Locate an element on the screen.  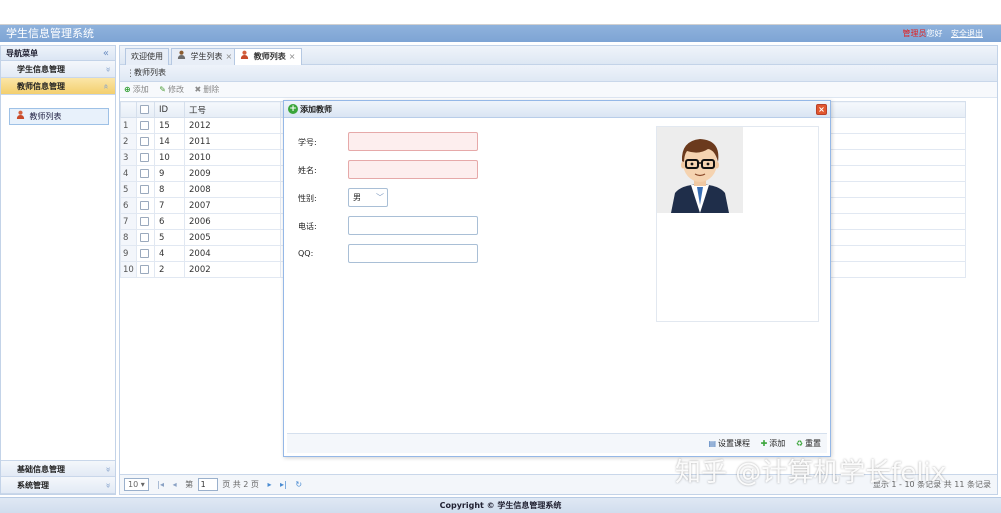
cell-id: 7 is located at coordinates (169, 205).